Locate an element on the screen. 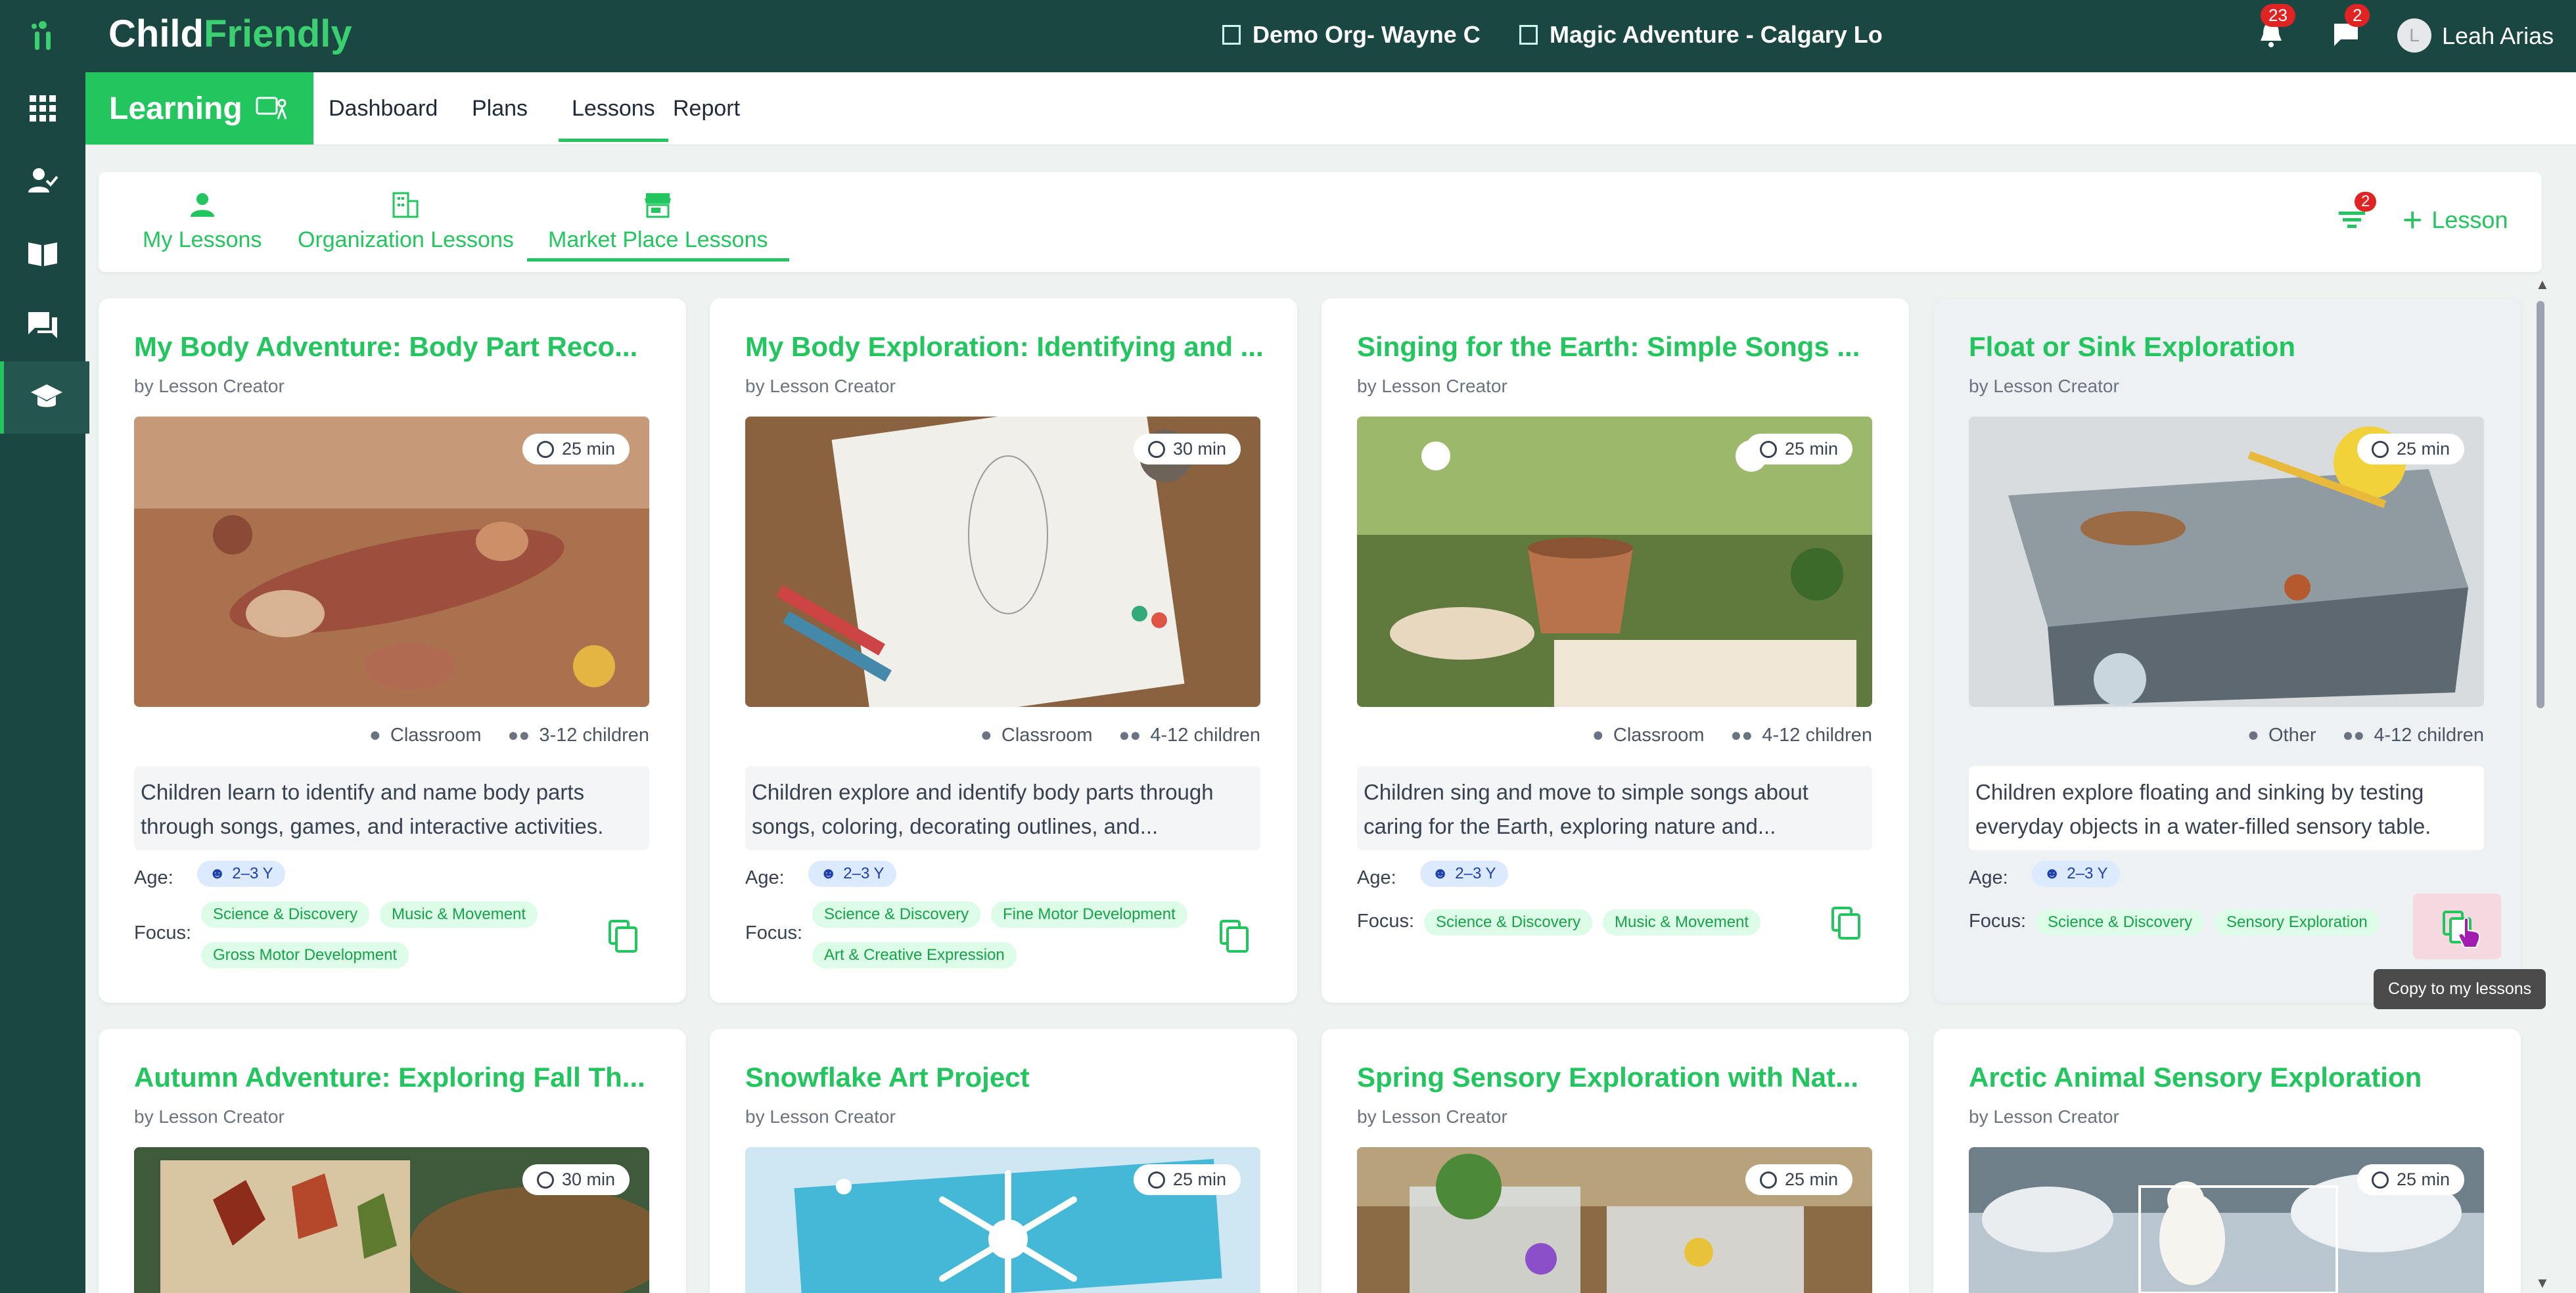 The height and width of the screenshot is (1293, 2576). app-logo-icon is located at coordinates (42, 36).